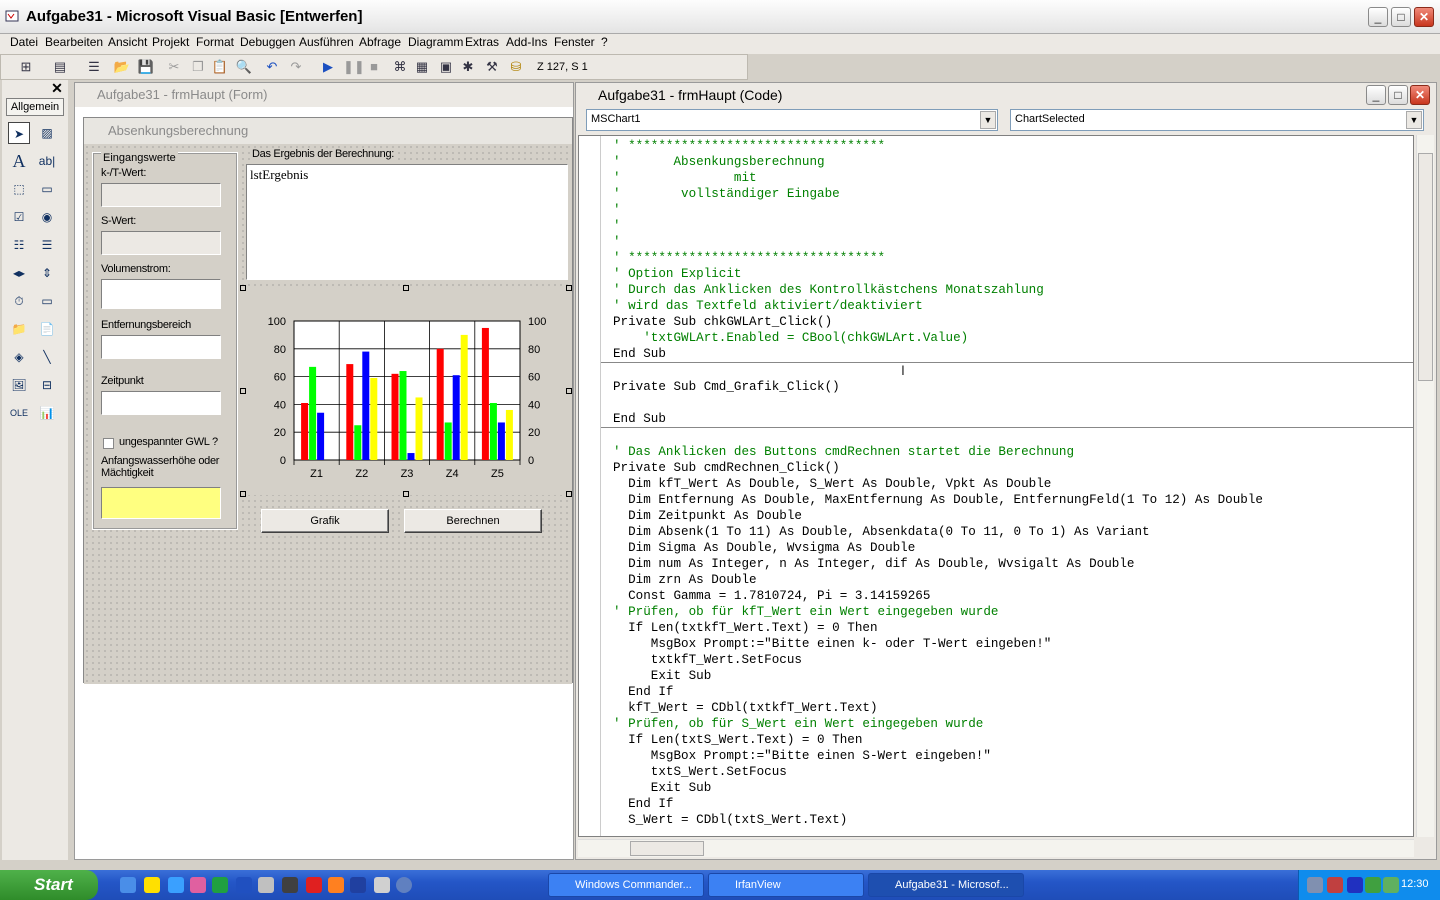 The width and height of the screenshot is (1440, 900). What do you see at coordinates (1013, 258) in the screenshot?
I see `code-line: ' **********************************` at bounding box center [1013, 258].